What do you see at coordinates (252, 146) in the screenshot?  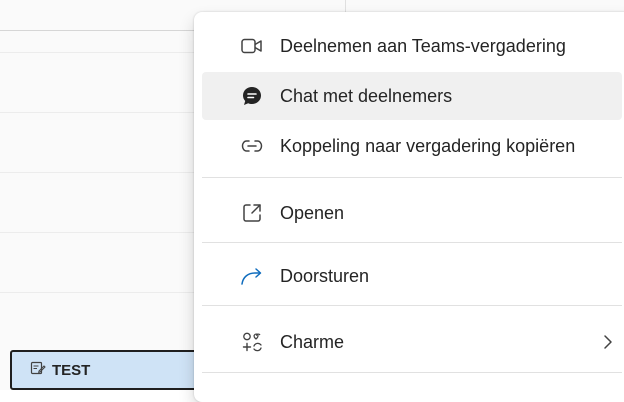 I see `link-icon` at bounding box center [252, 146].